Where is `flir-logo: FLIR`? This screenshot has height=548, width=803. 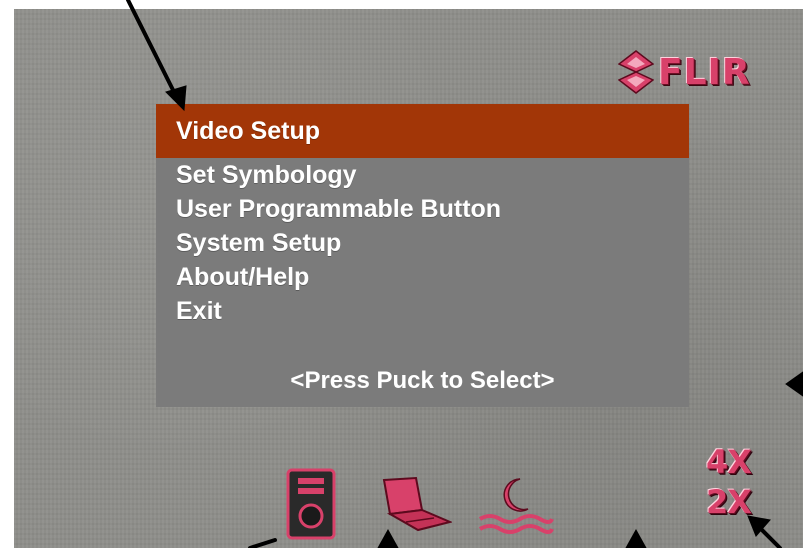 flir-logo: FLIR is located at coordinates (684, 72).